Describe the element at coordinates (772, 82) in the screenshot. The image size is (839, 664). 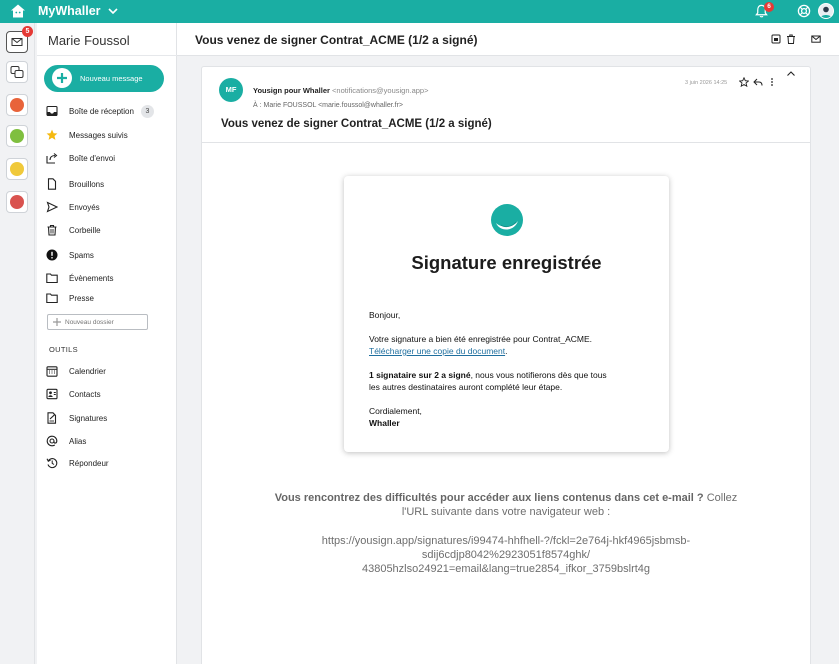
I see `more-options-icon` at that location.